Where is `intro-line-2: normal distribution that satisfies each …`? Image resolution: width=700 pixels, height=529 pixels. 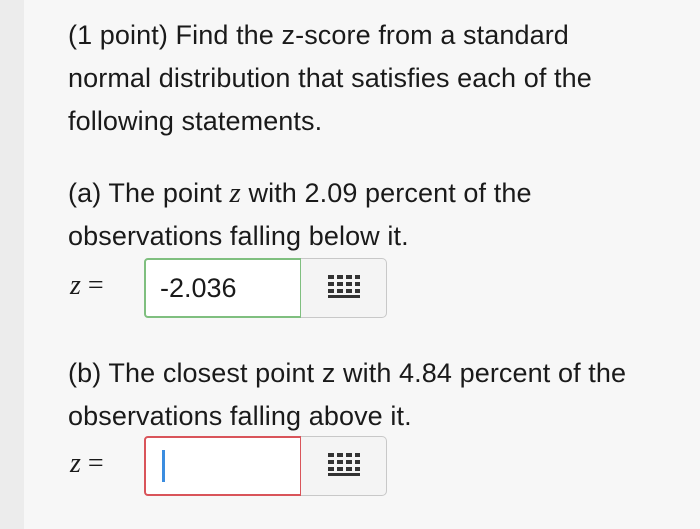
intro-line-2: normal distribution that satisfies each … is located at coordinates (330, 78).